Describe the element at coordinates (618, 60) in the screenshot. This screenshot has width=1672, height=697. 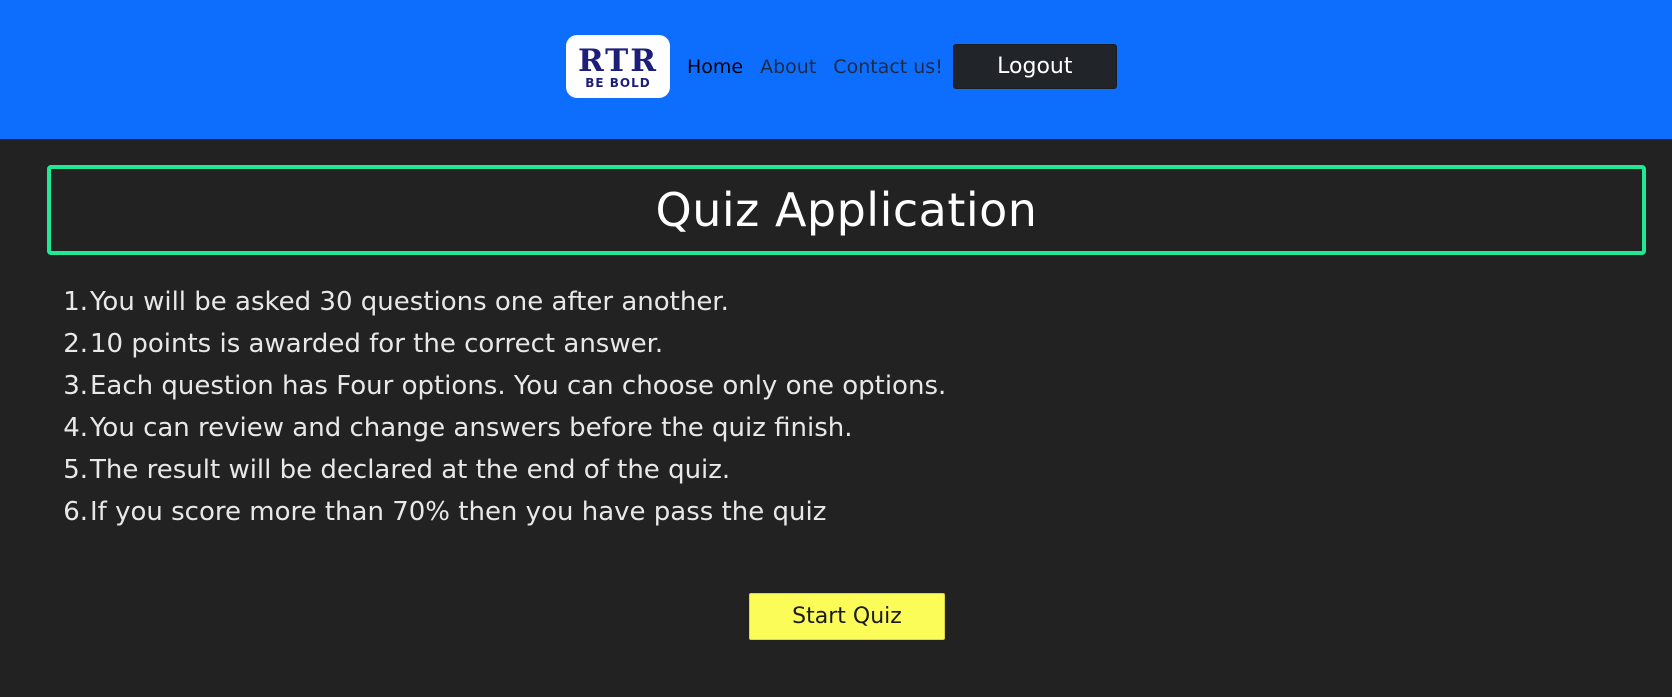
I see `logo-text: RTR` at that location.